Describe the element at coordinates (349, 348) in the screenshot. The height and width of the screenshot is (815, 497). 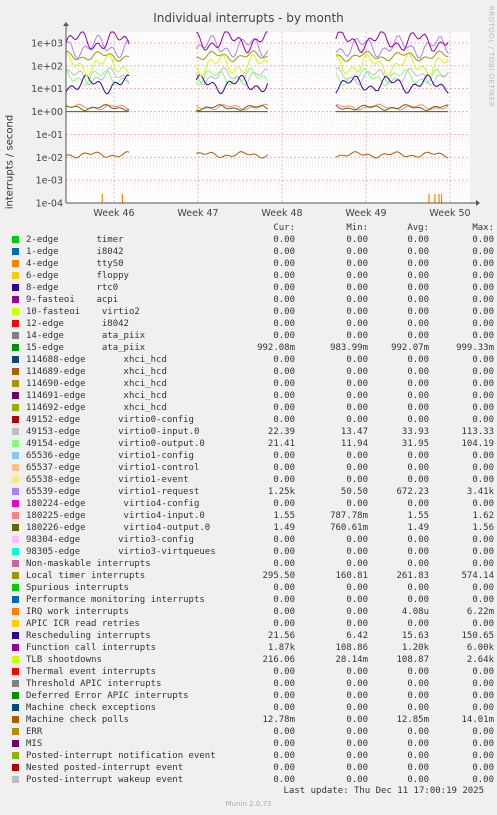
I see `legend-min: 983.99m` at that location.